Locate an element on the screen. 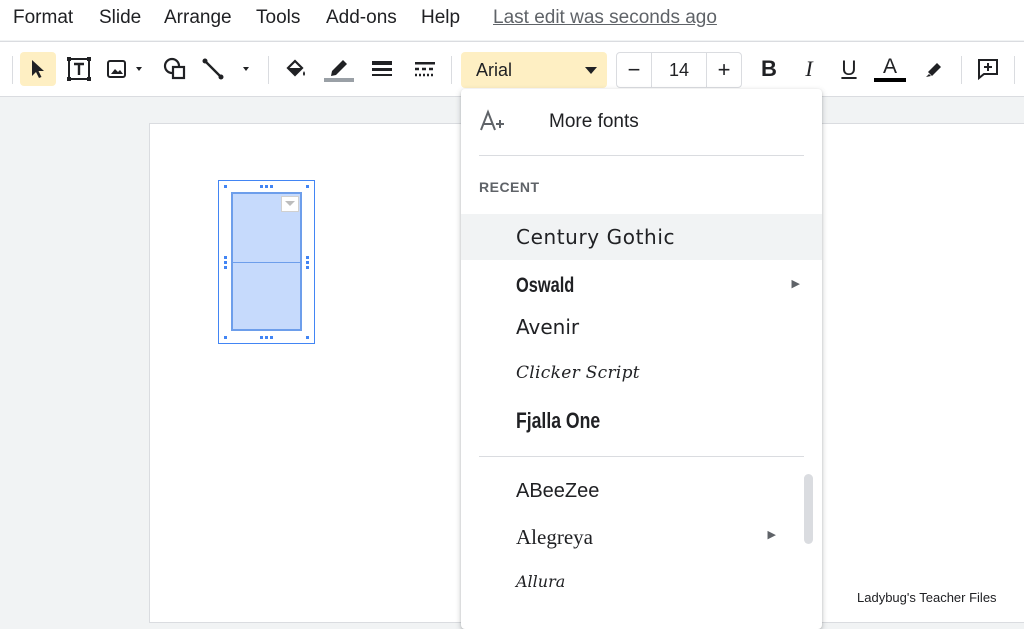  recent-fonts-heading: RECENT is located at coordinates (509, 187).